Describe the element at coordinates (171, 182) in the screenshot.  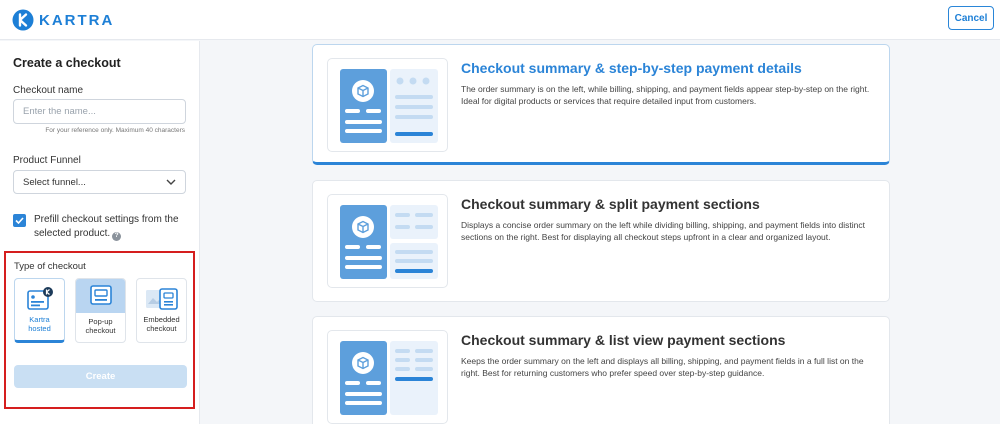
I see `chevron-down-icon` at that location.